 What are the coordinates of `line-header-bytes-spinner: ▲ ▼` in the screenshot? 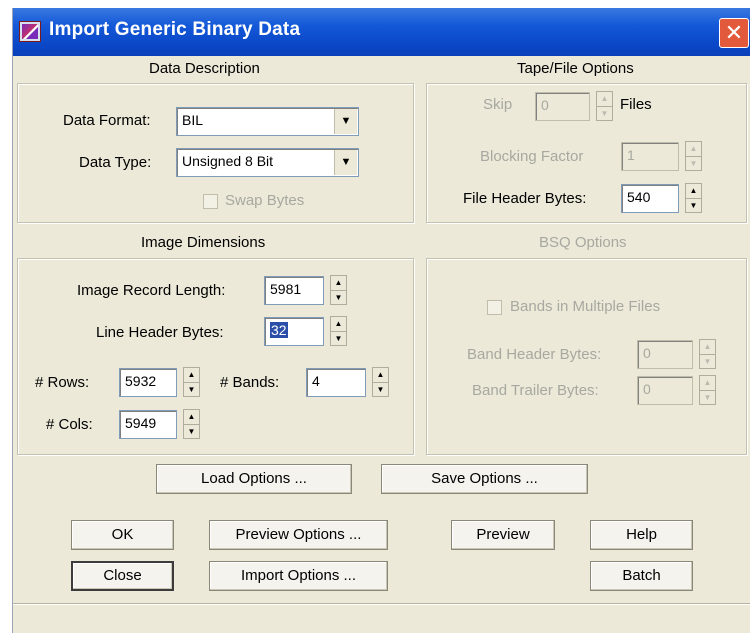 It's located at (338, 331).